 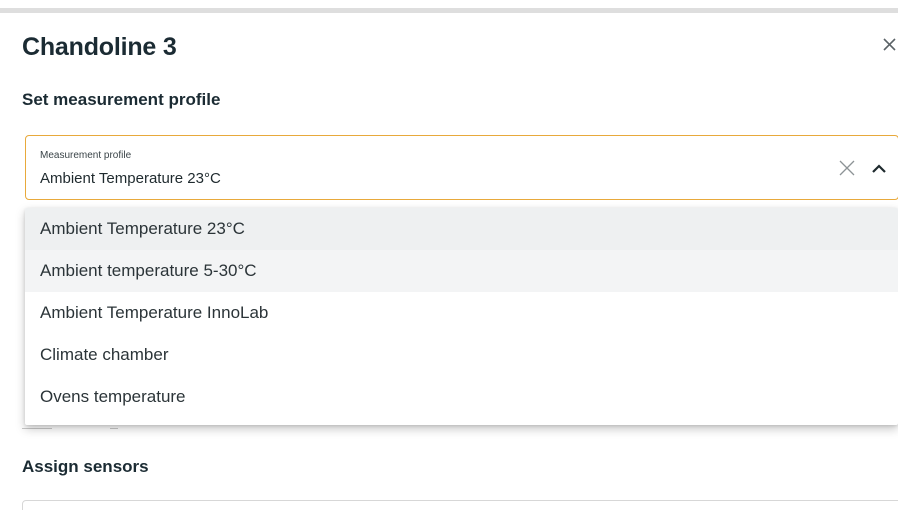 I want to click on dropdown-option: Ambient Temperature InnoLab, so click(x=461, y=313).